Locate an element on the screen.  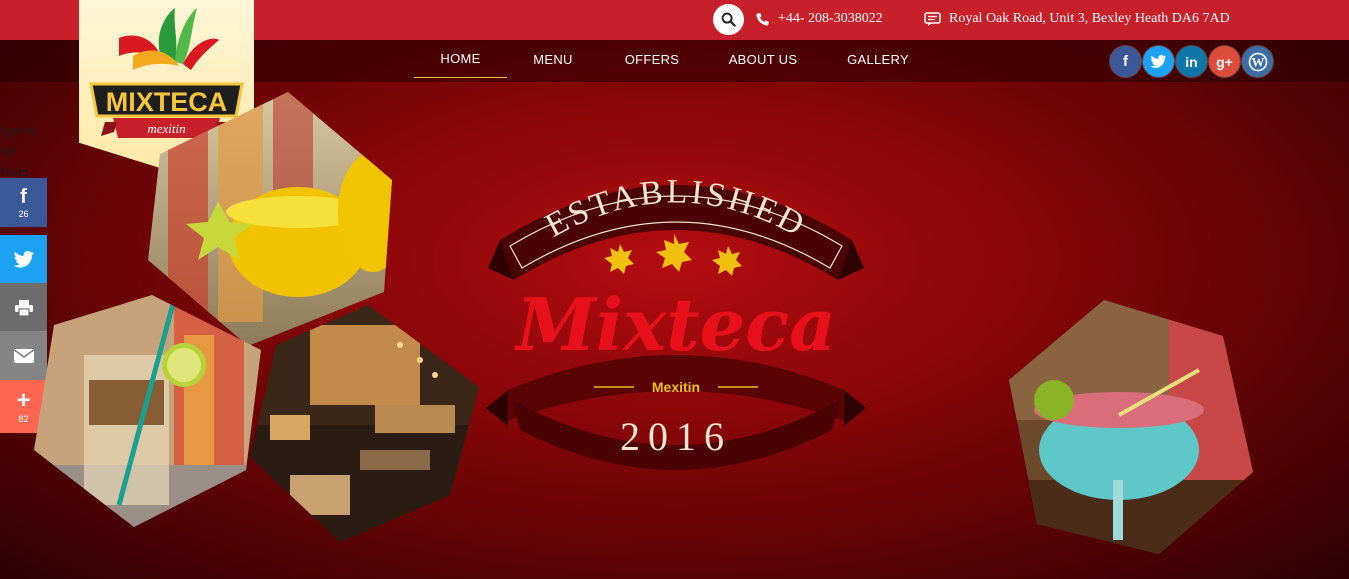
cocktail-photo is located at coordinates (147, 411).